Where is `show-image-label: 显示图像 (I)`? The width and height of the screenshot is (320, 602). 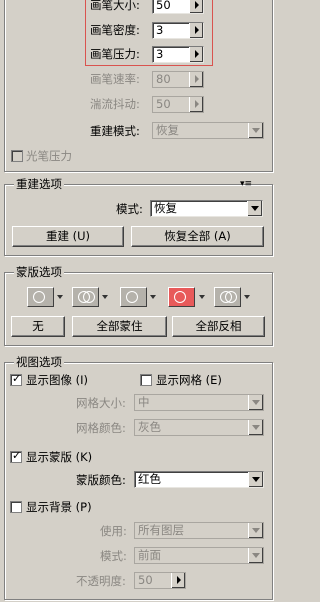
show-image-label: 显示图像 (I) is located at coordinates (57, 380).